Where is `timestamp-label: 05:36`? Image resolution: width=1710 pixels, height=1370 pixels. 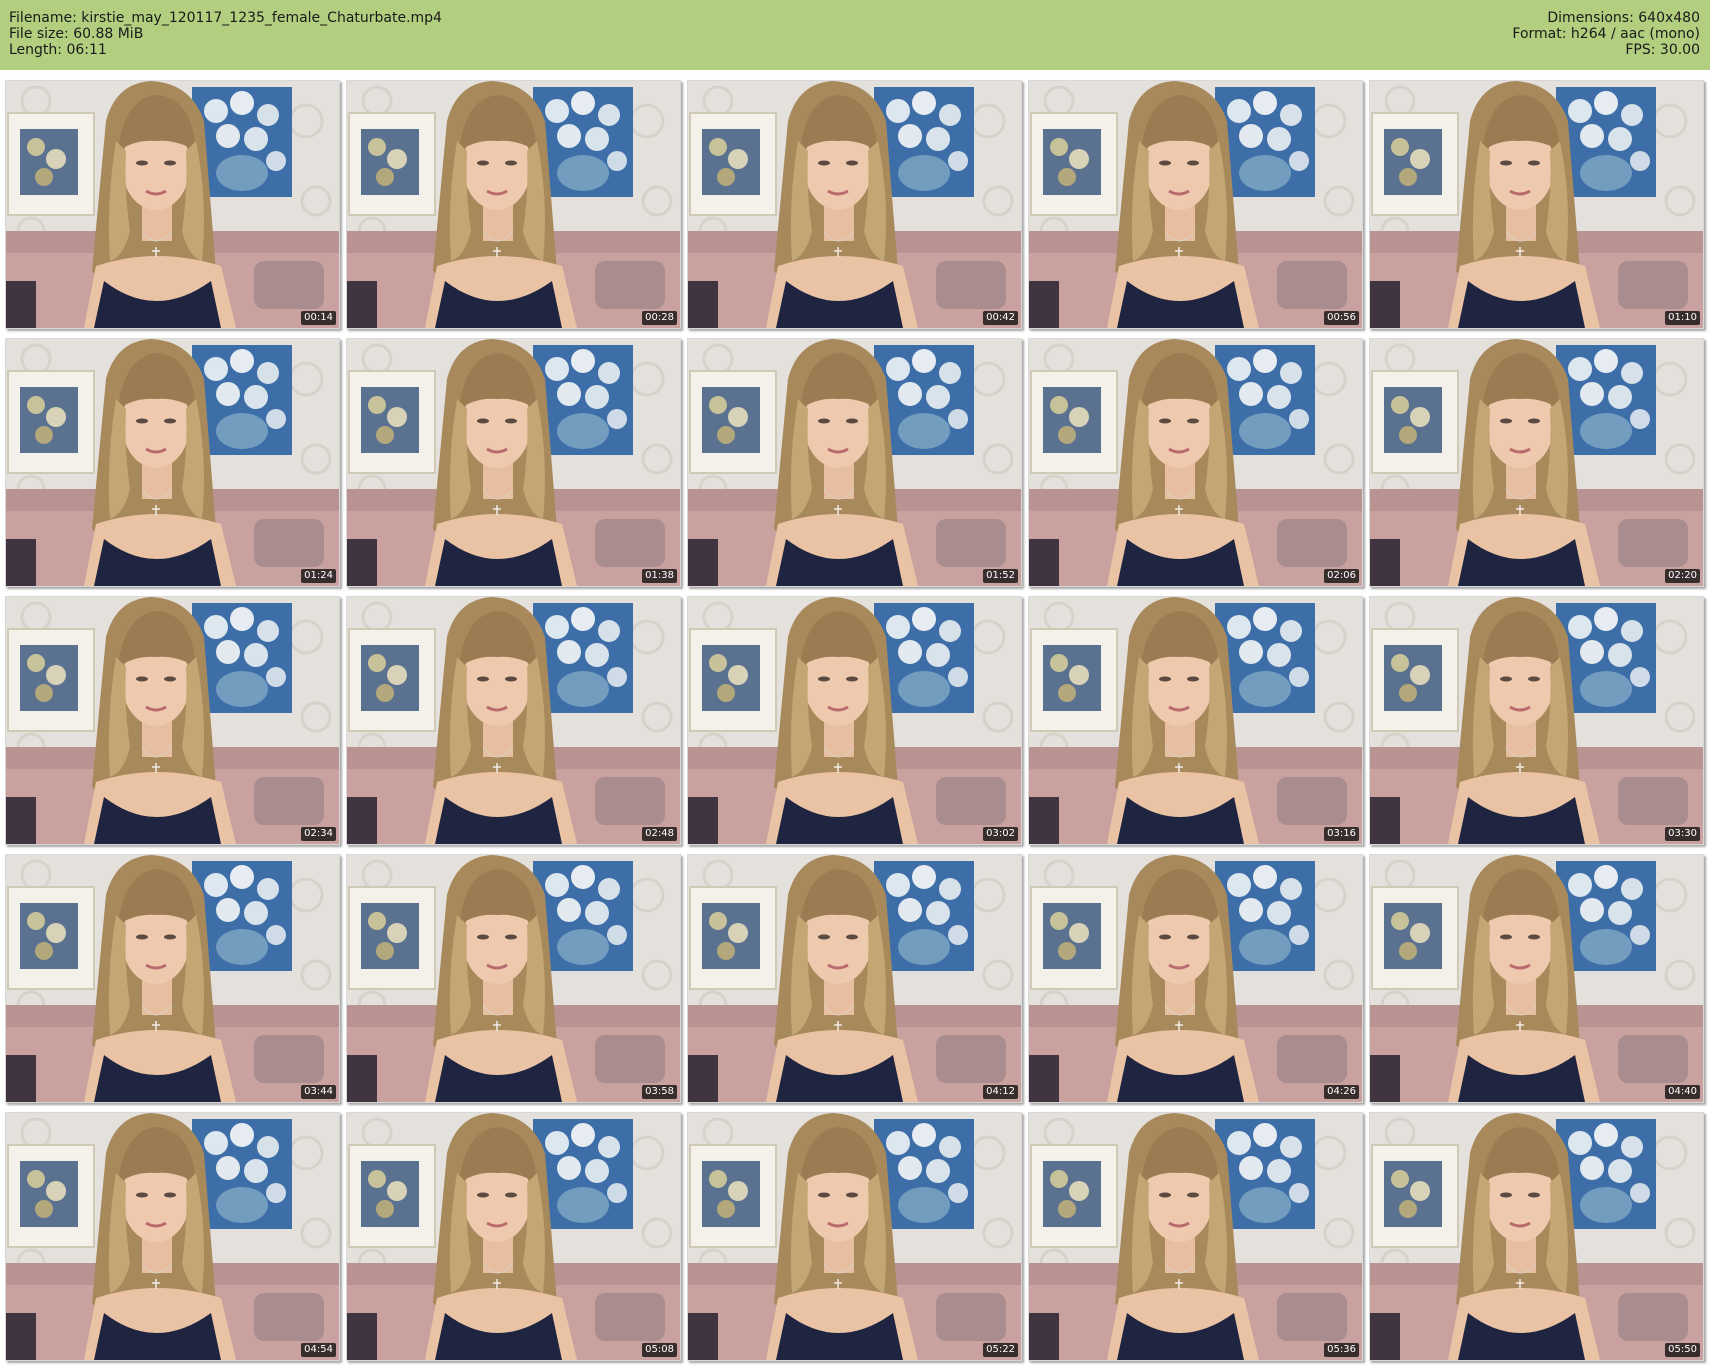 timestamp-label: 05:36 is located at coordinates (1341, 1350).